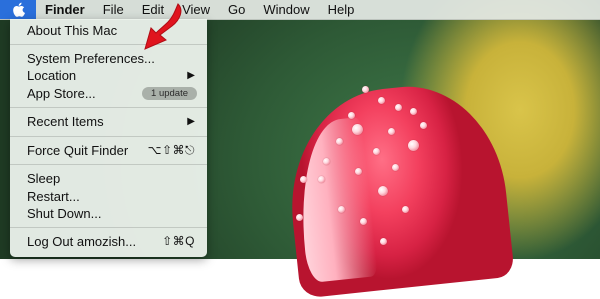 The height and width of the screenshot is (299, 600). What do you see at coordinates (65, 9) in the screenshot?
I see `menu-finder: Finder` at bounding box center [65, 9].